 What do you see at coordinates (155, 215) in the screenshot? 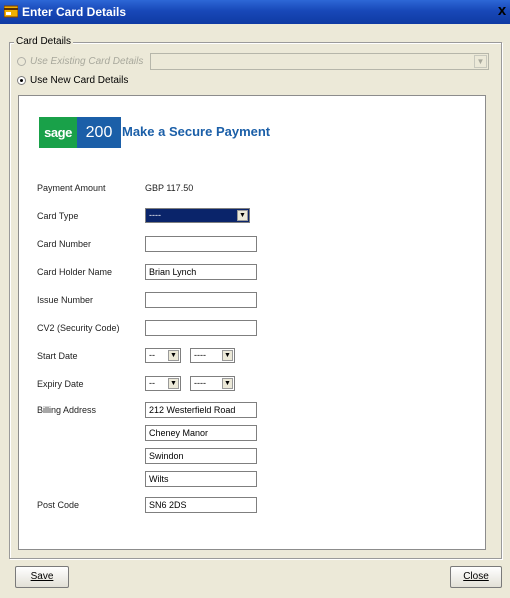
I see `card-type-value: ----` at bounding box center [155, 215].